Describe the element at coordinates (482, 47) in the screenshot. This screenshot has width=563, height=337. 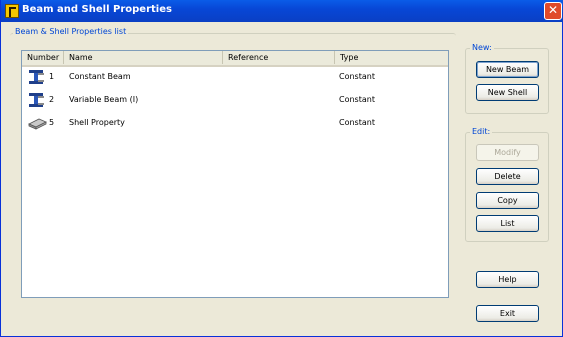
I see `new-group-label: New:` at that location.